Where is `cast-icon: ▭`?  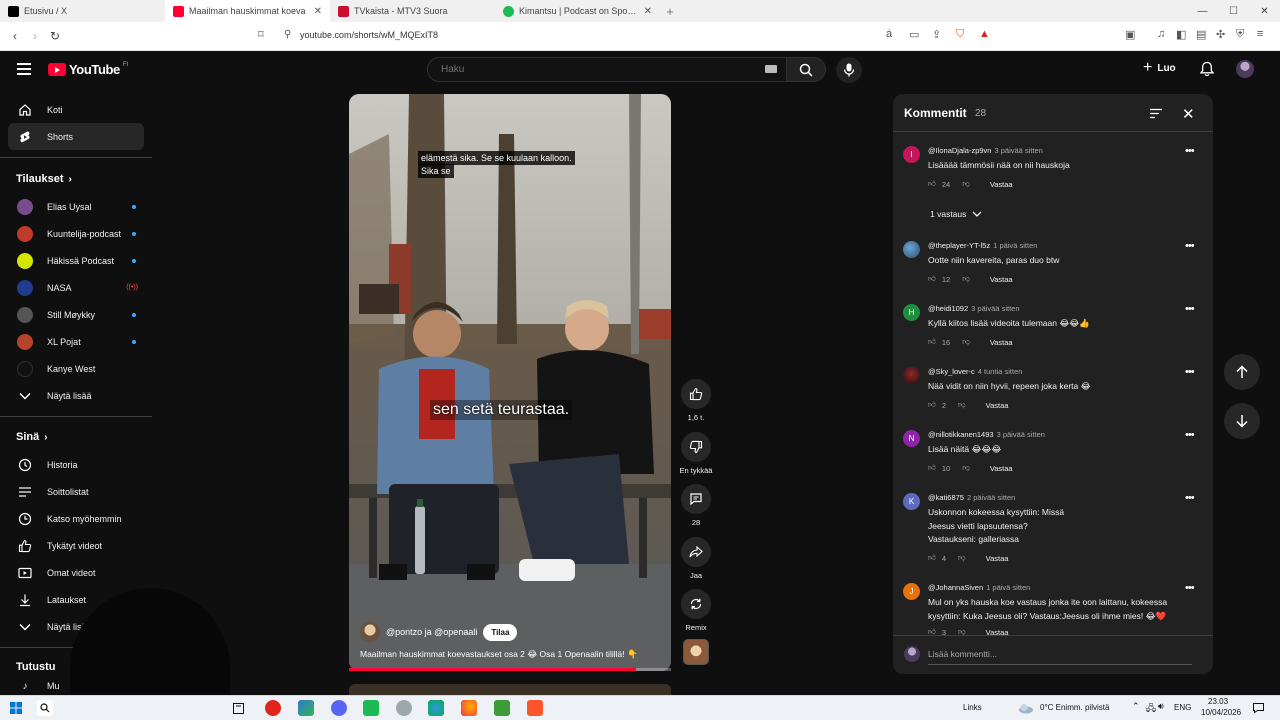
cast-icon: ▭ is located at coordinates (914, 34).